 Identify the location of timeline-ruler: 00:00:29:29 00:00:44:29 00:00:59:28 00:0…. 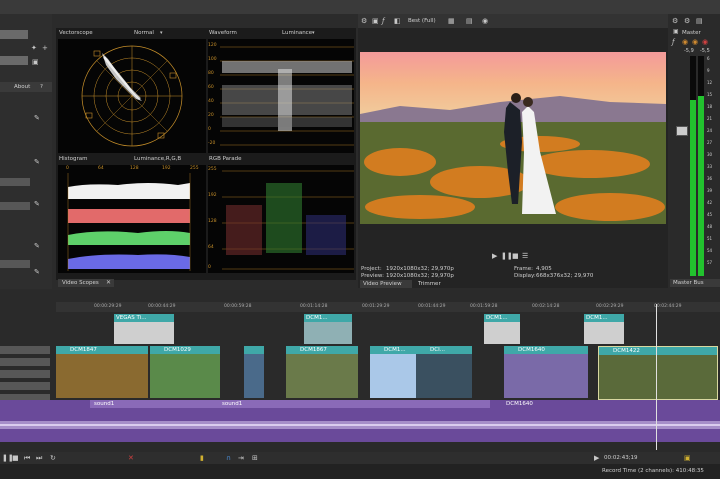
(388, 307).